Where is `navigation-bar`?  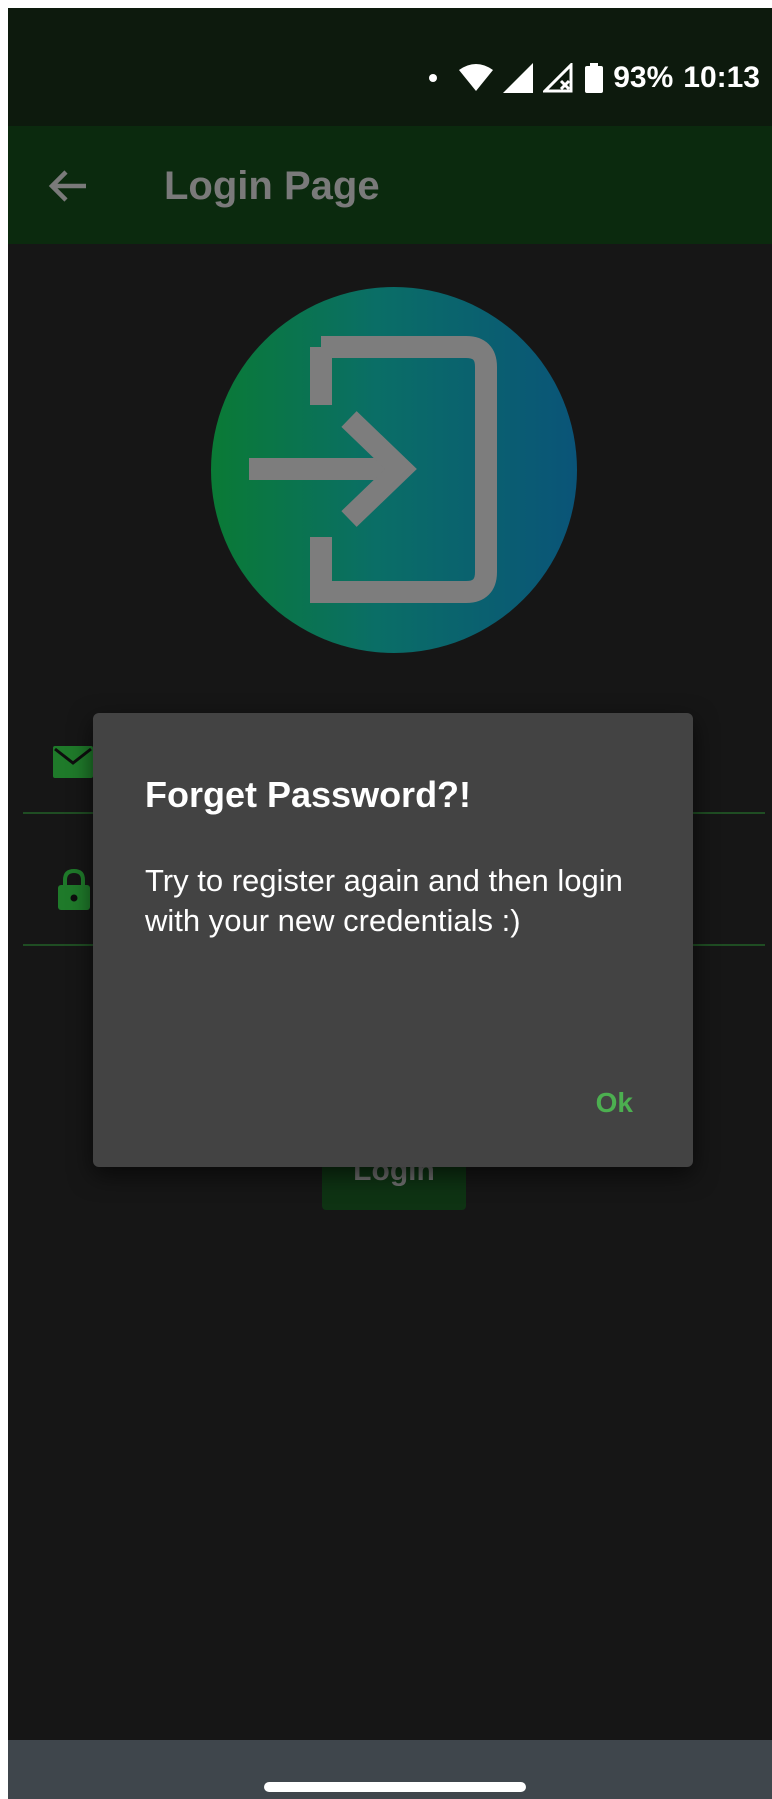 navigation-bar is located at coordinates (390, 1769).